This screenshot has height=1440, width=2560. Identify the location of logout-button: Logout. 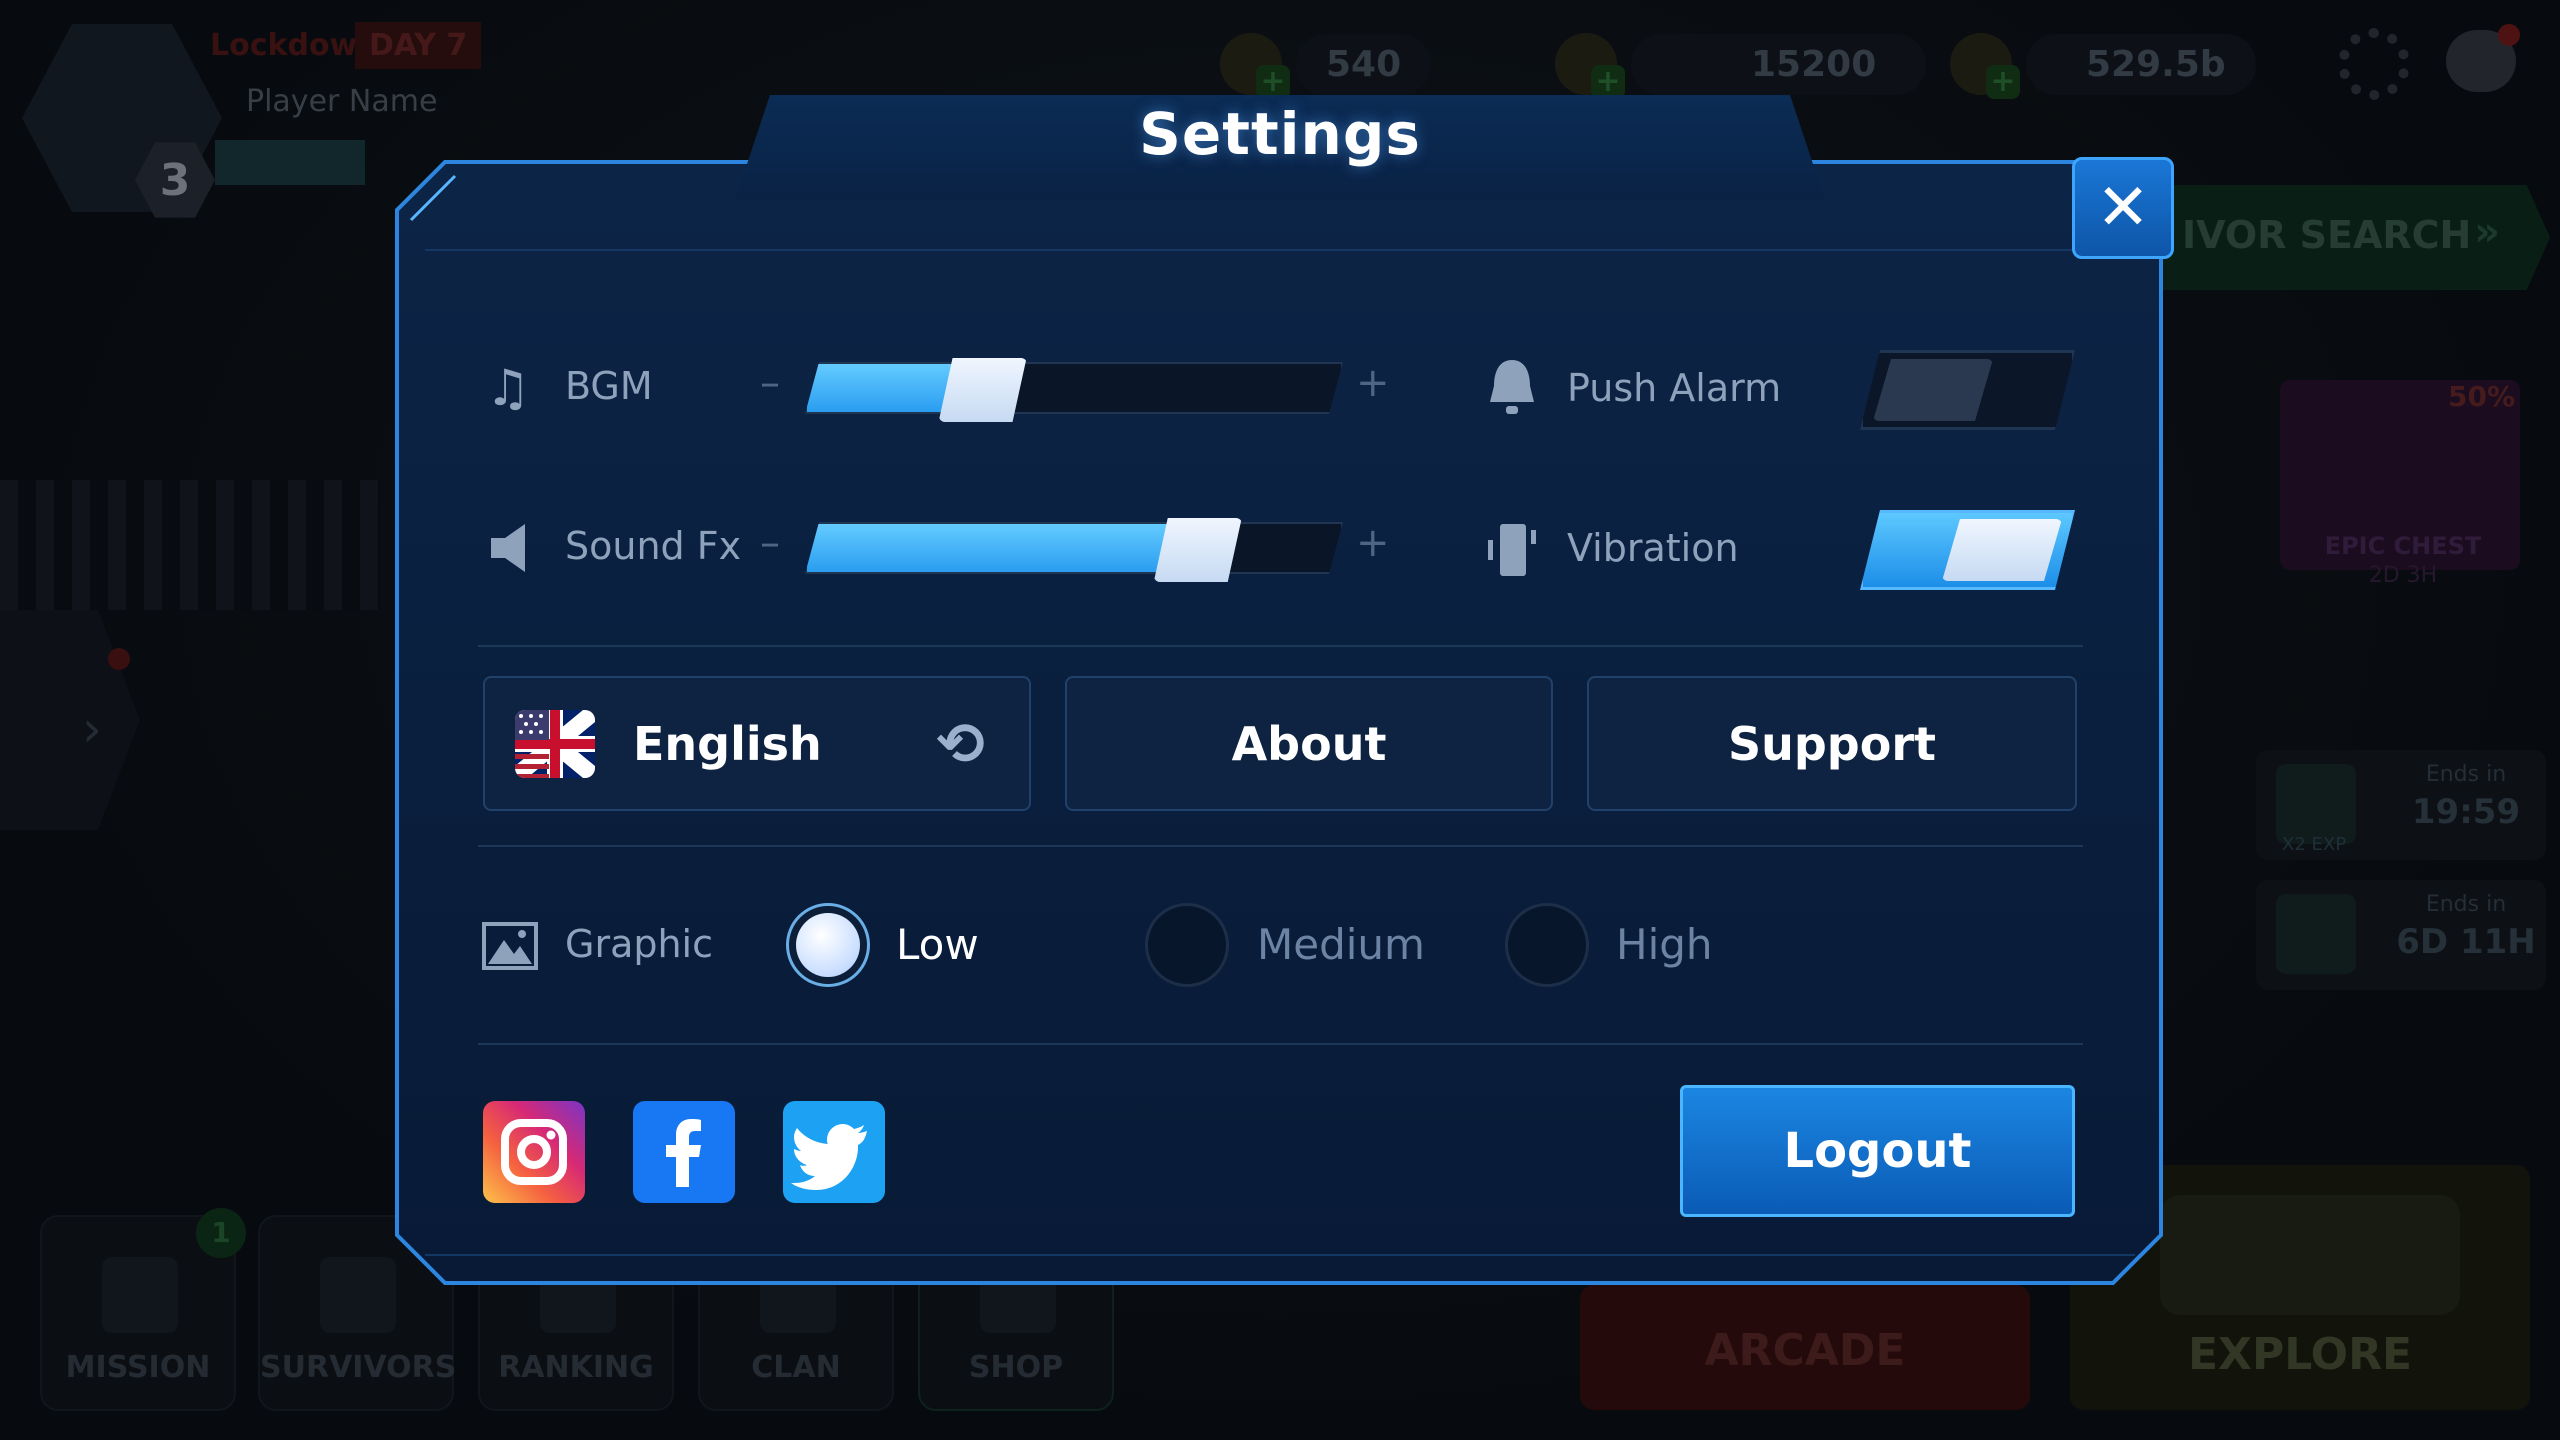
(1877, 1151).